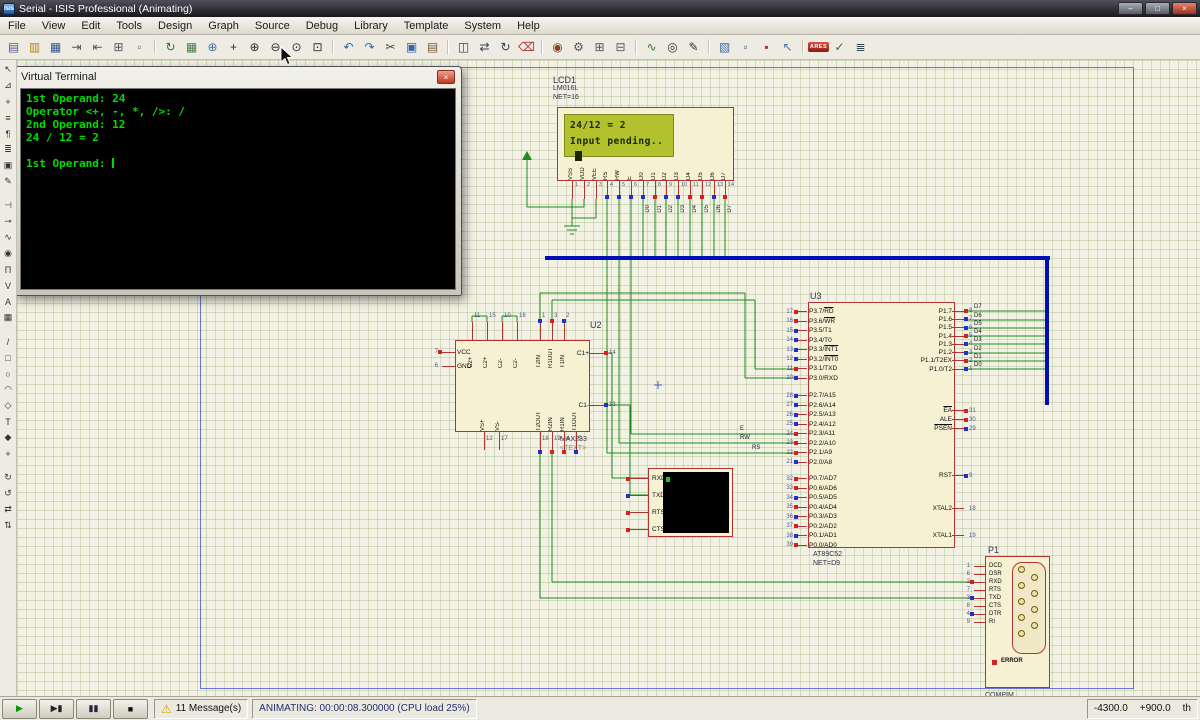 The width and height of the screenshot is (1200, 720). I want to click on device-pins-mode: ⊸, so click(8, 221).